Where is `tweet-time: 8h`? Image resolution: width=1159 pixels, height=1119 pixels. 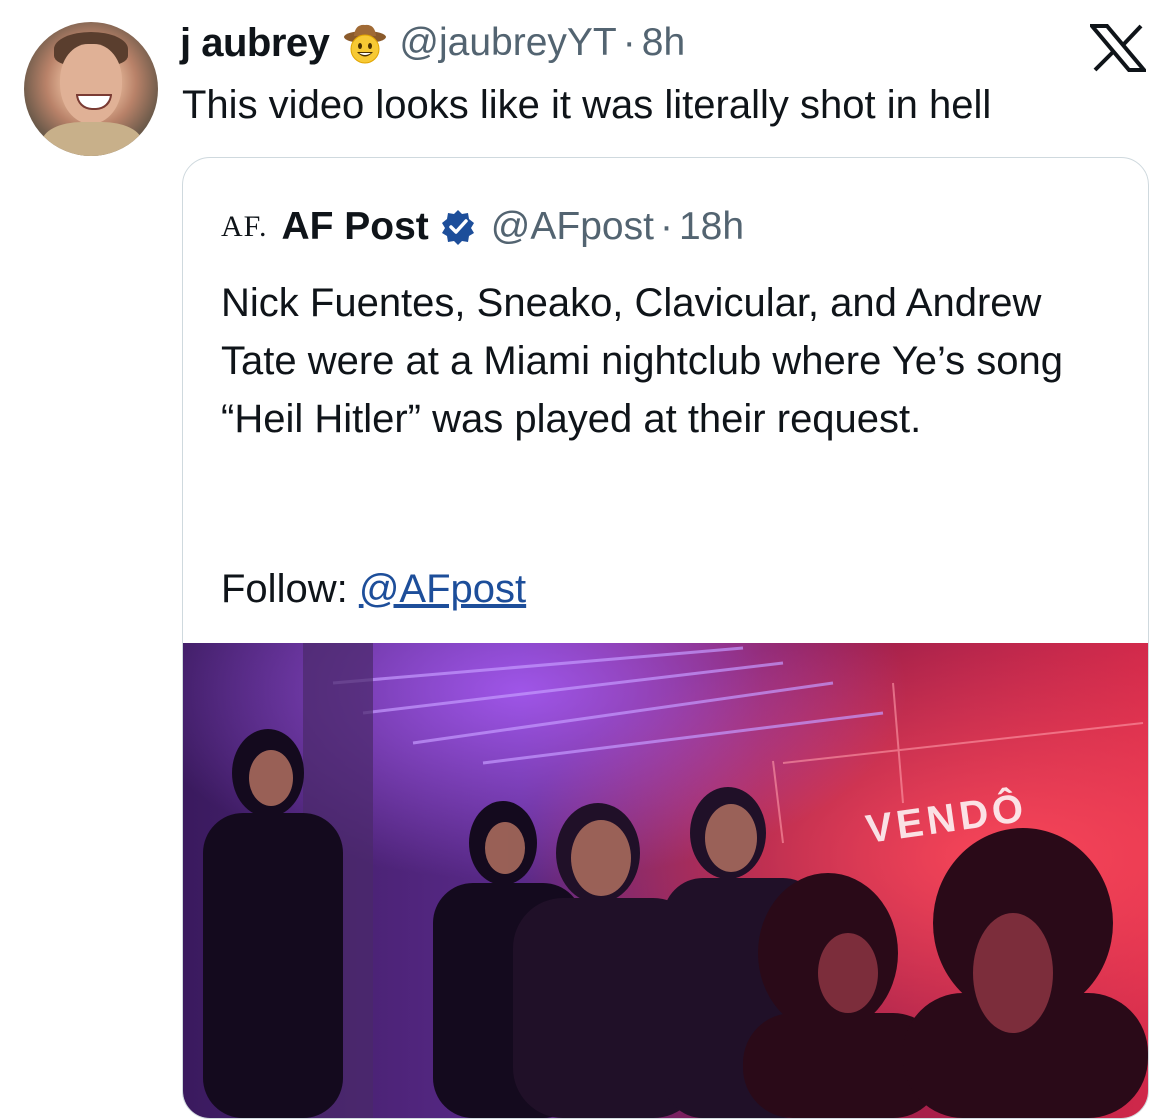 tweet-time: 8h is located at coordinates (663, 43).